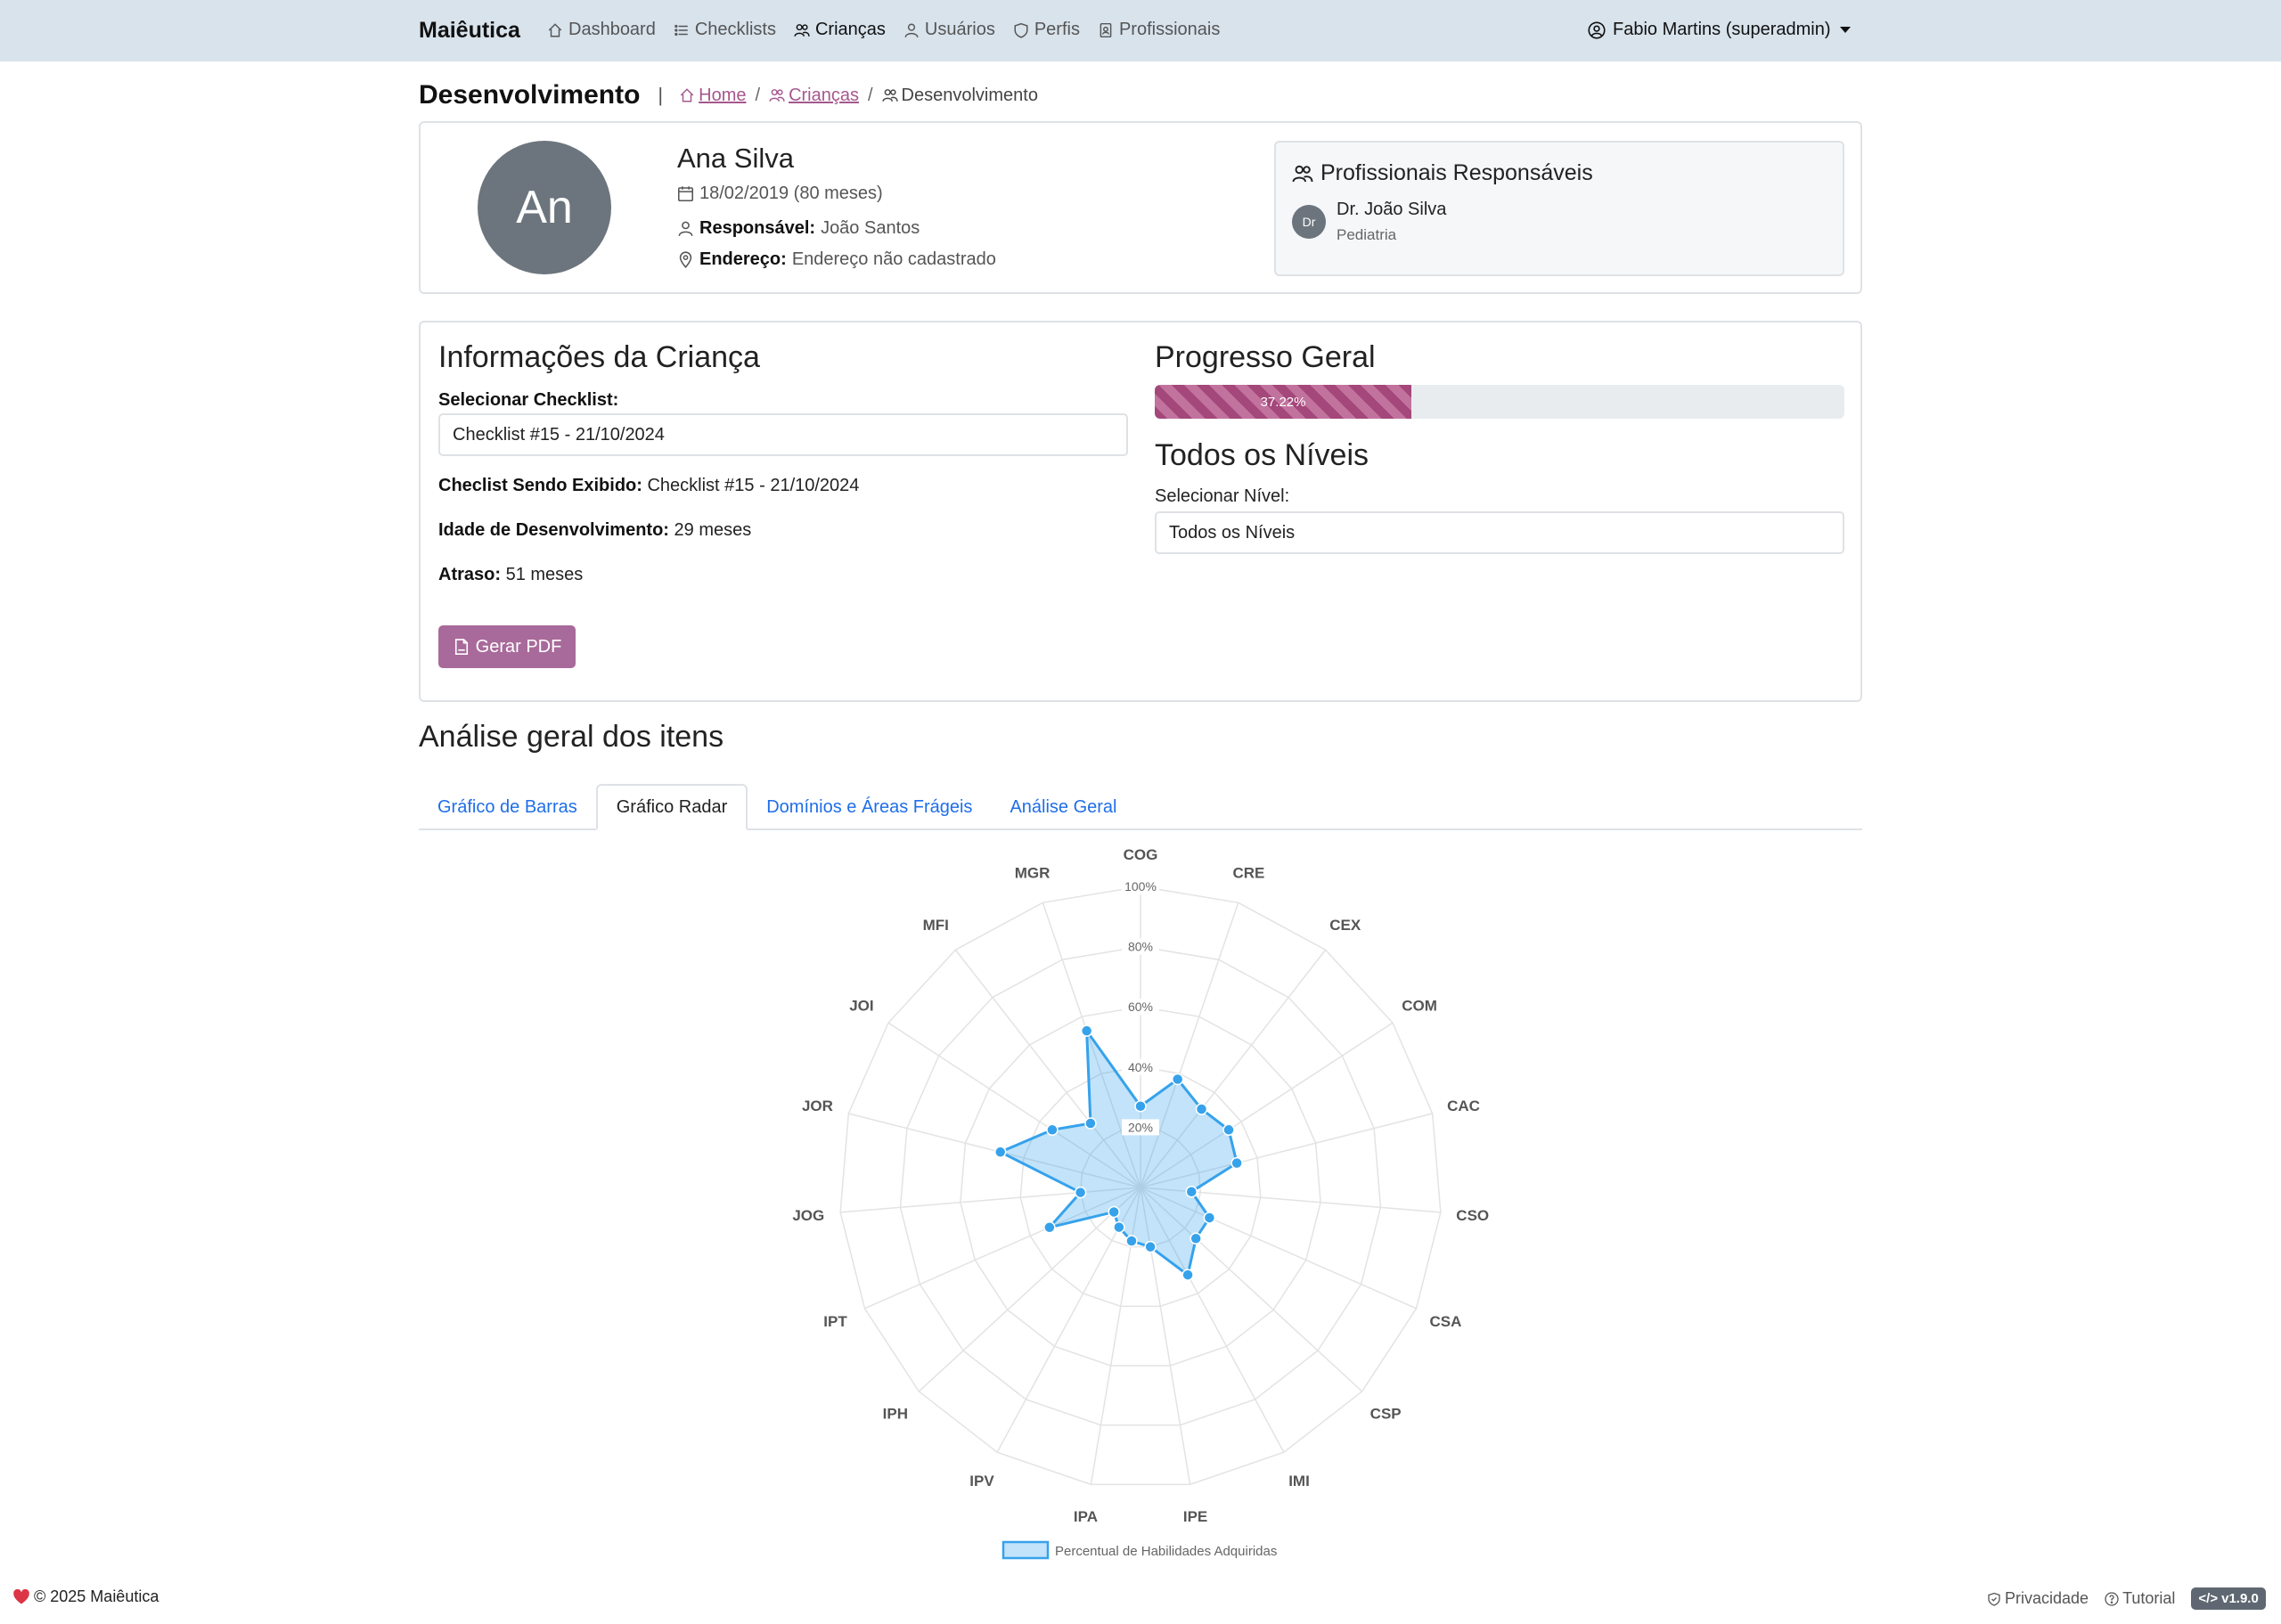 The height and width of the screenshot is (1624, 2281). I want to click on responsavel-line: Responsável: João Santos, so click(798, 228).